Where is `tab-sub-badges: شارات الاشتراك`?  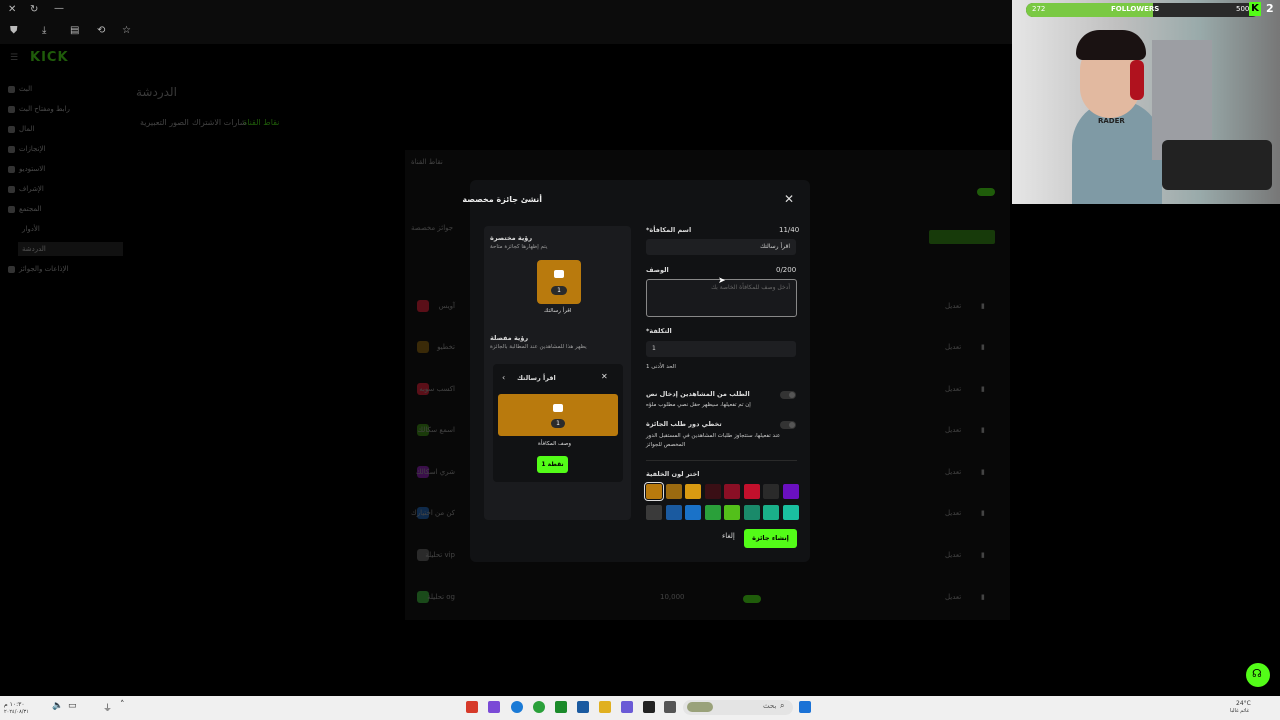 tab-sub-badges: شارات الاشتراك is located at coordinates (219, 122).